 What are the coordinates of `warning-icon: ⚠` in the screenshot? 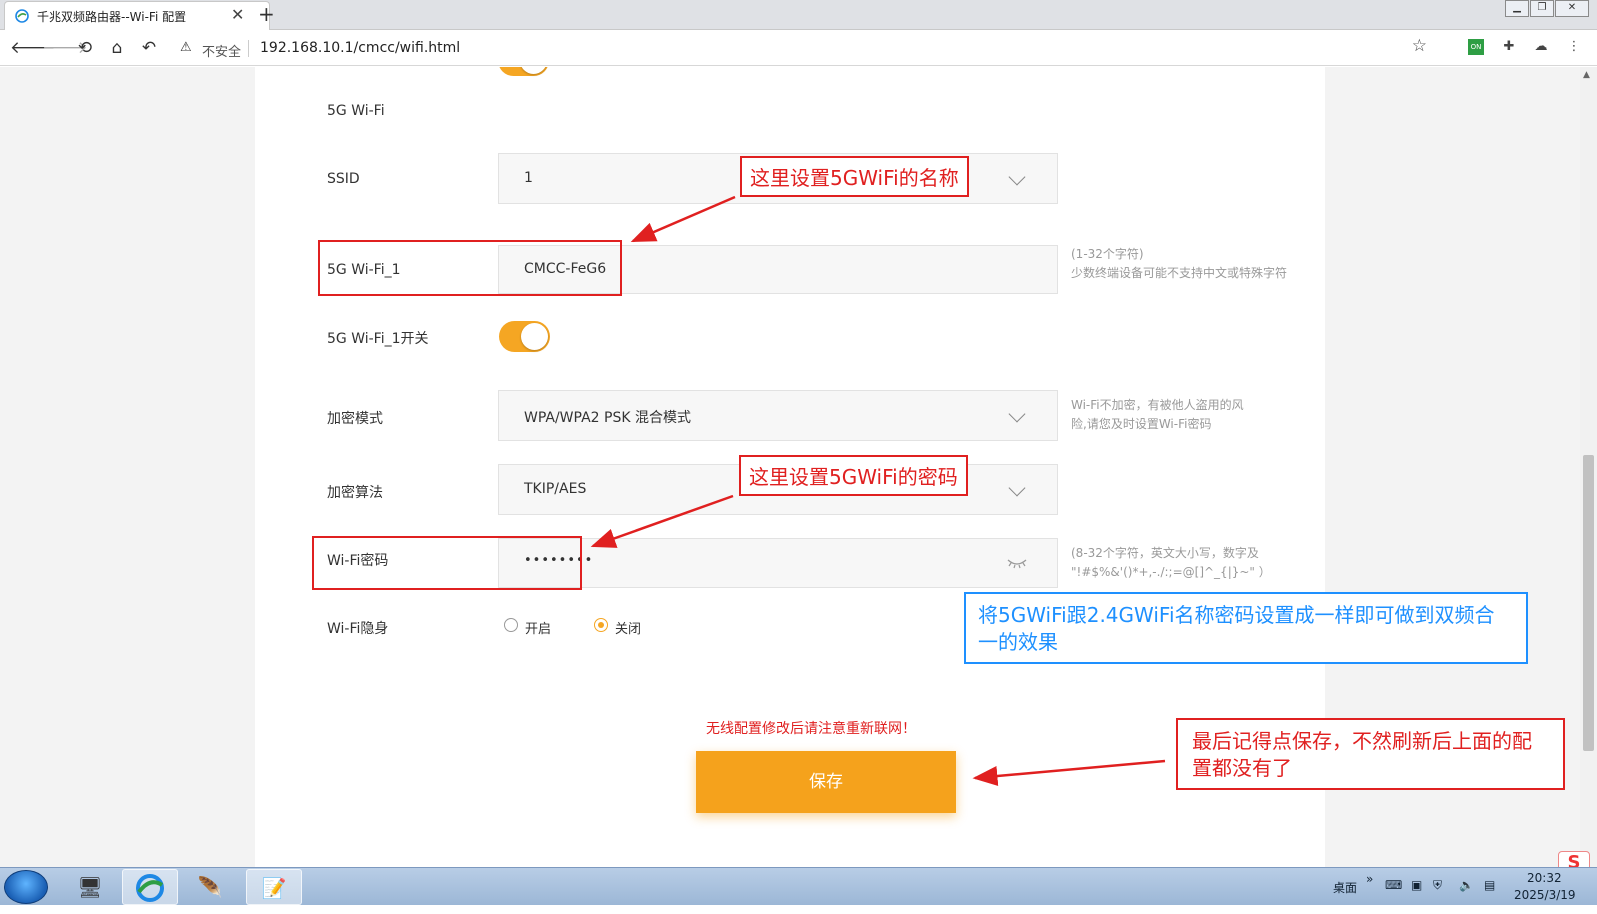 It's located at (186, 47).